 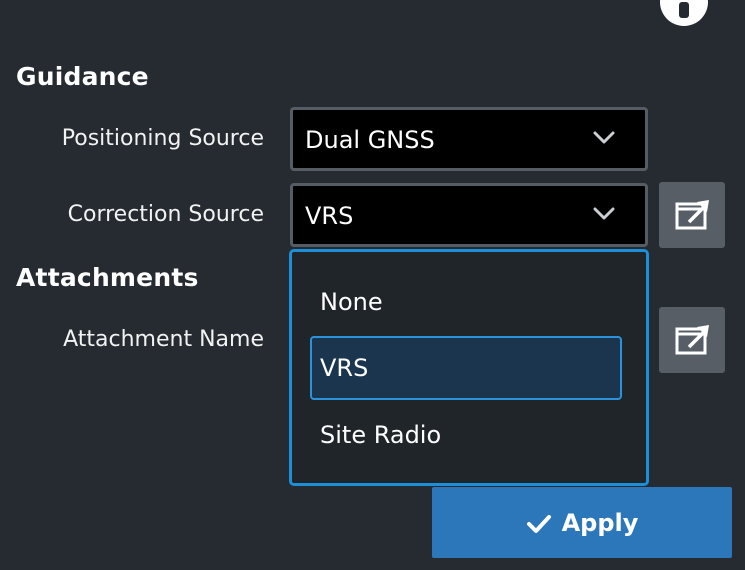 What do you see at coordinates (165, 214) in the screenshot?
I see `correction-source-label: Correction Source` at bounding box center [165, 214].